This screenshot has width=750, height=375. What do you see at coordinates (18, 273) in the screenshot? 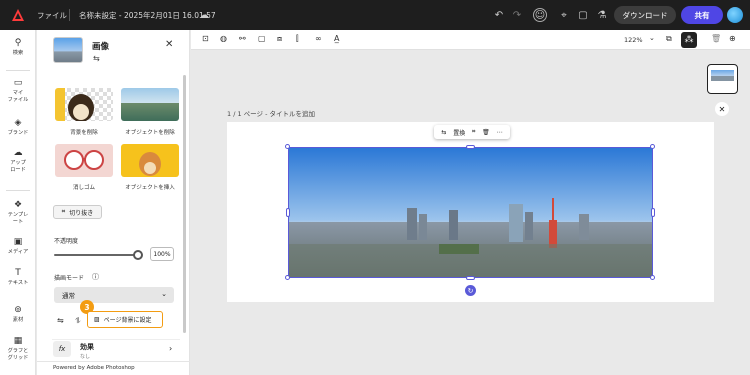
I see `text-icon: T` at bounding box center [18, 273].